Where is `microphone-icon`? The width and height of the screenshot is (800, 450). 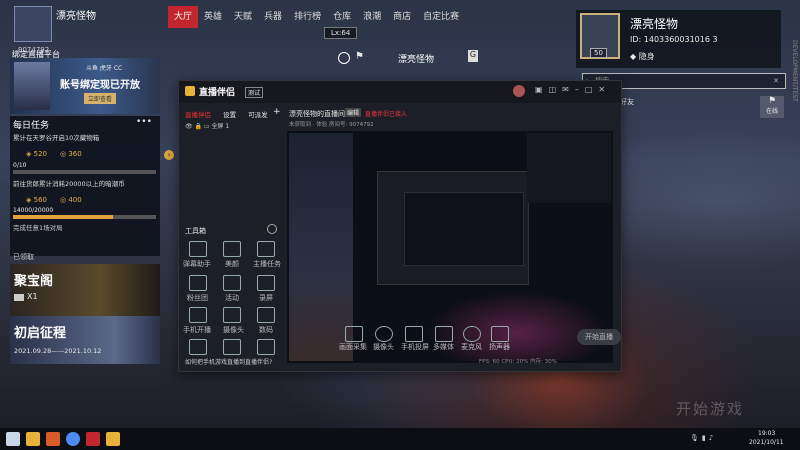
microphone-icon is located at coordinates (472, 334).